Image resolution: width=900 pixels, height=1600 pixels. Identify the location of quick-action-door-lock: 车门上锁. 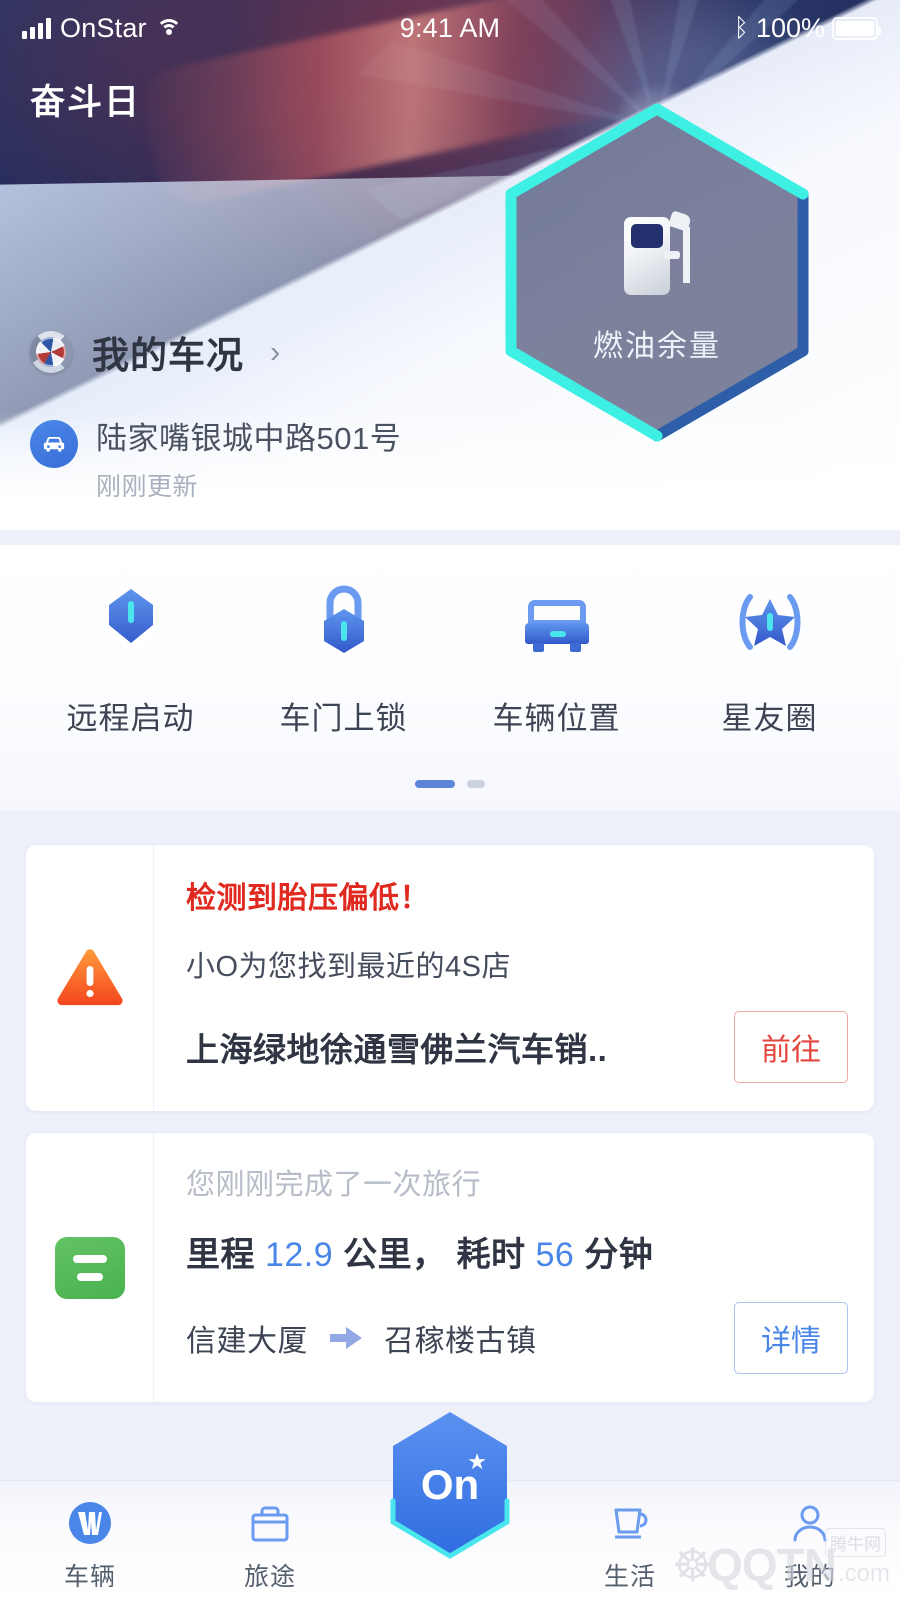
(344, 656).